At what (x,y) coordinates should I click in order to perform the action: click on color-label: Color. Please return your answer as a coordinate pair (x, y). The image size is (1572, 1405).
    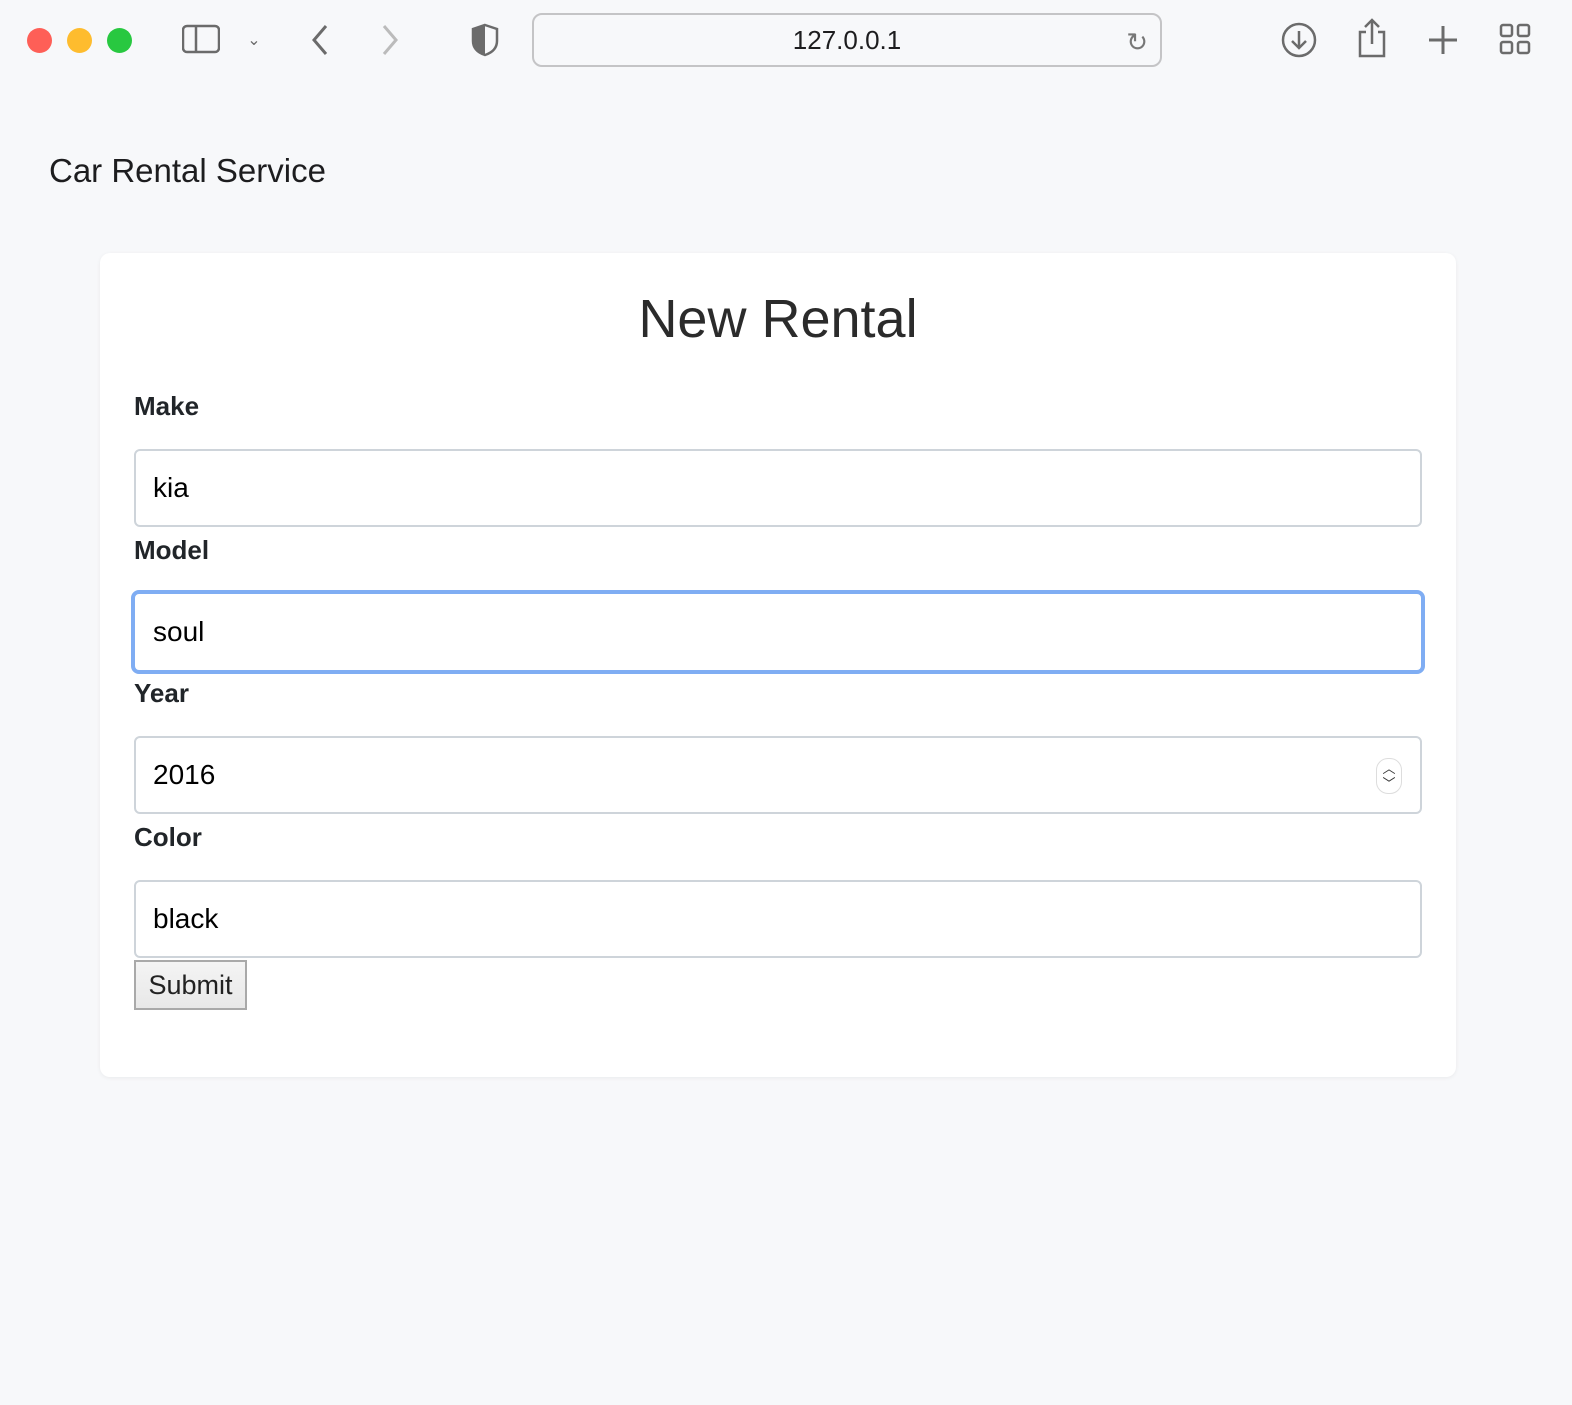
    Looking at the image, I should click on (168, 837).